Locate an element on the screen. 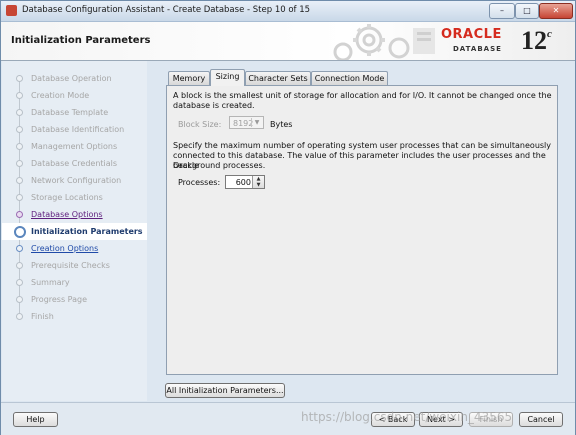 This screenshot has height=435, width=576. step-storage-locations: Storage Locations is located at coordinates (74, 197).